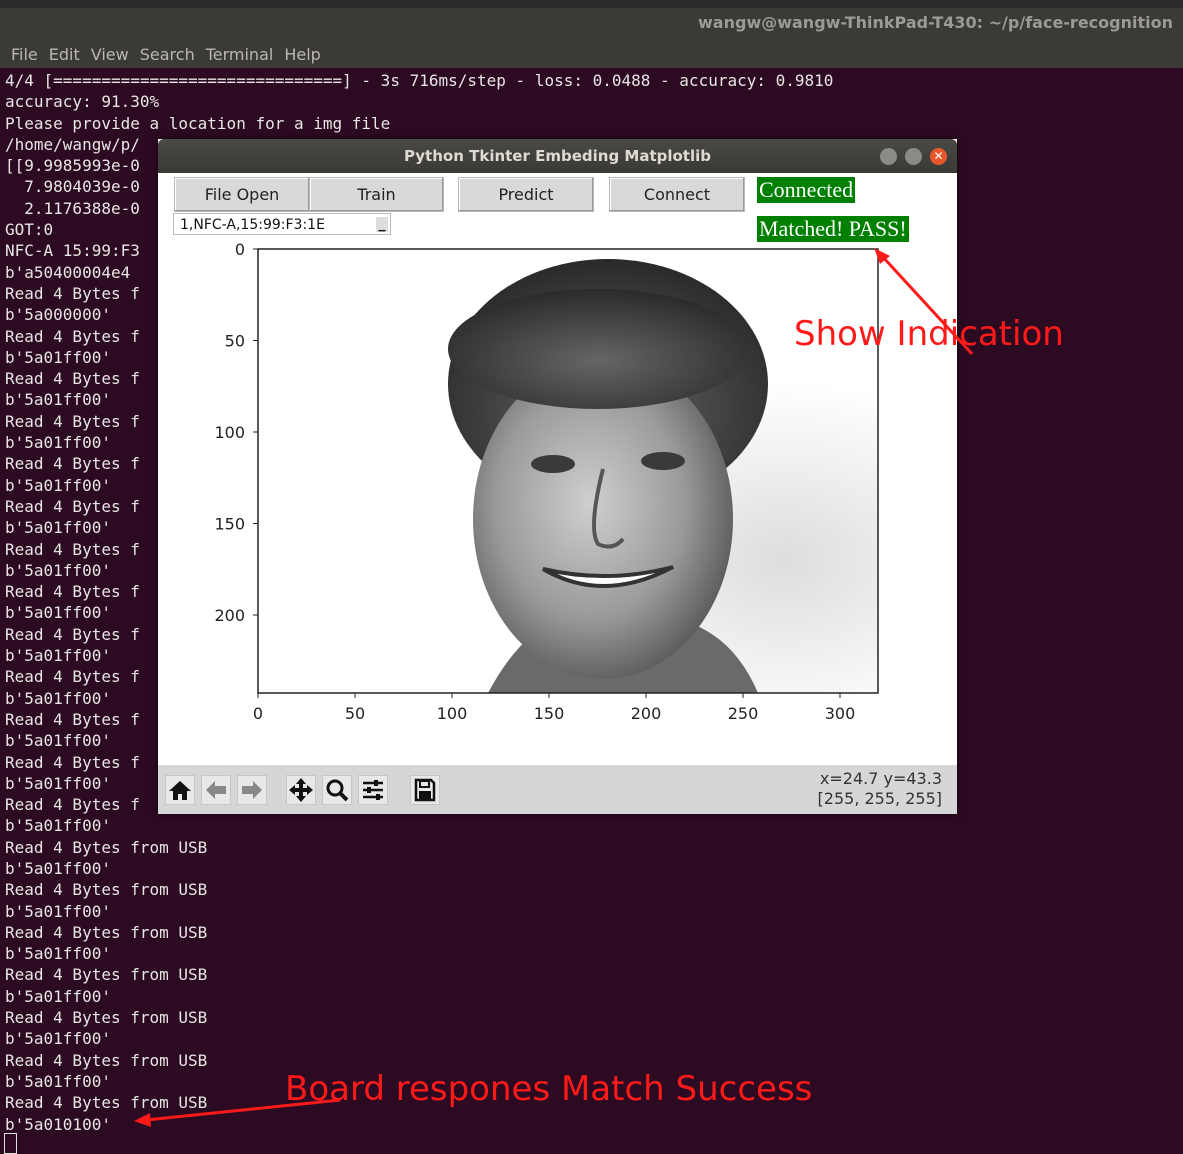 This screenshot has width=1183, height=1154. Describe the element at coordinates (929, 334) in the screenshot. I see `annotation-show-indication: Show Indication` at that location.